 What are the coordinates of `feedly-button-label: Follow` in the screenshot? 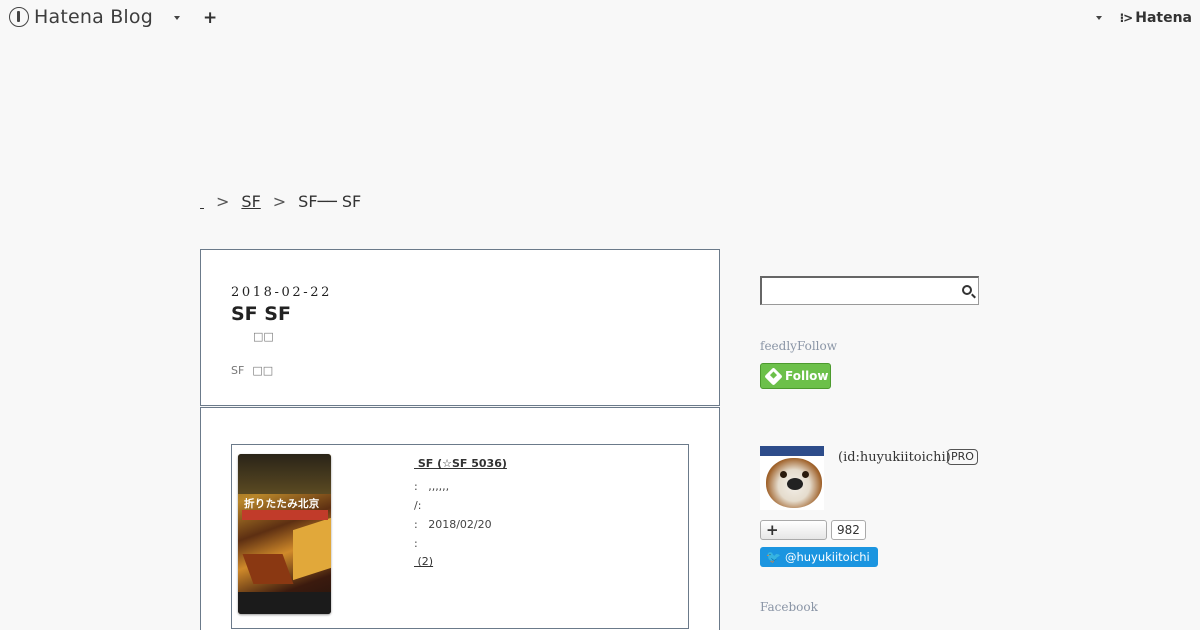 It's located at (807, 376).